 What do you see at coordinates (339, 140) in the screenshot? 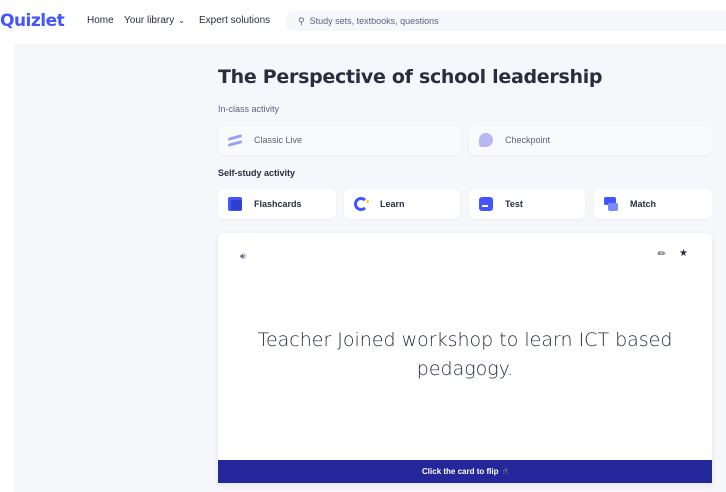
I see `classic-live-button: Classic Live` at bounding box center [339, 140].